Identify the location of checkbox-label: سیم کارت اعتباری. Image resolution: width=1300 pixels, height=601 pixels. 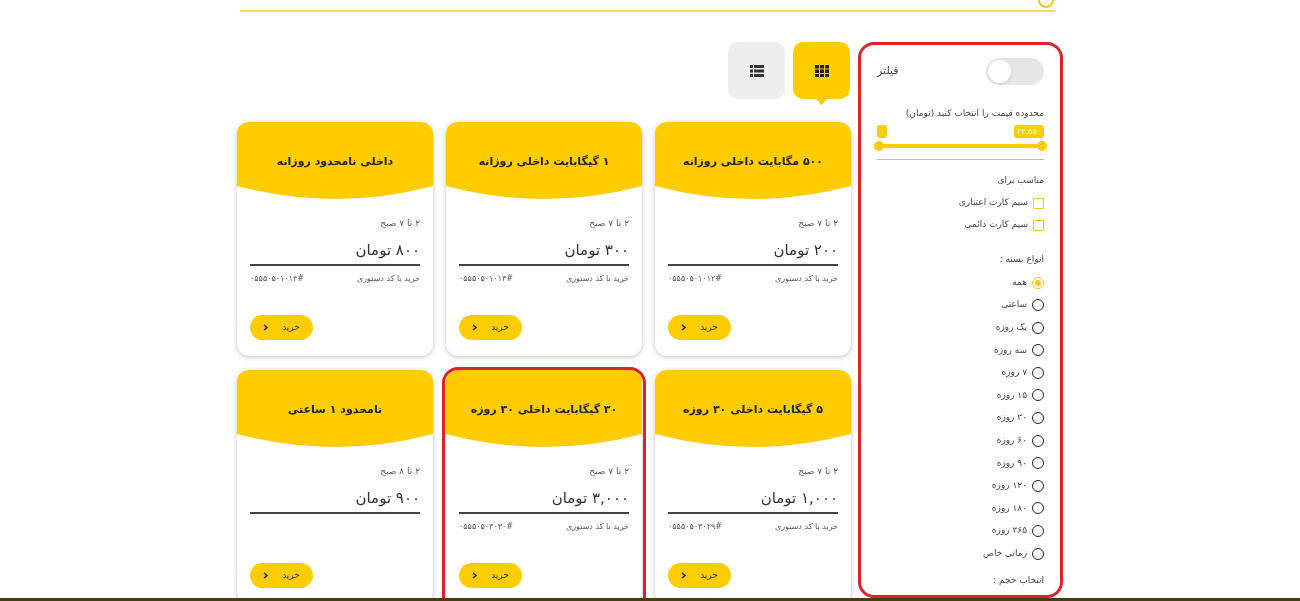
(993, 203).